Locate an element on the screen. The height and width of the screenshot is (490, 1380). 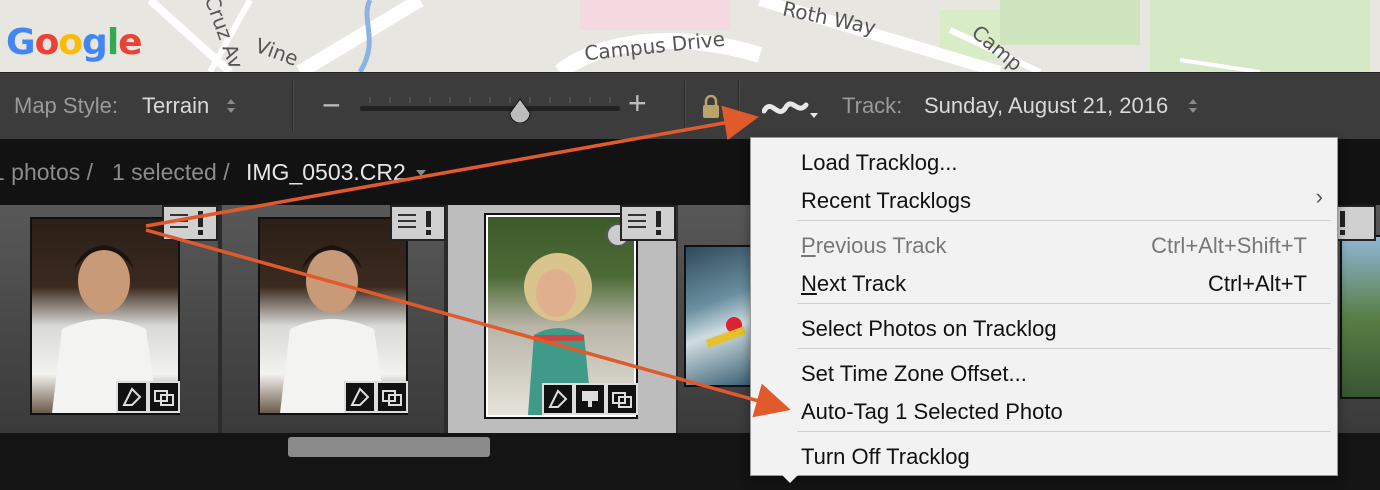
lock-icon is located at coordinates (711, 107).